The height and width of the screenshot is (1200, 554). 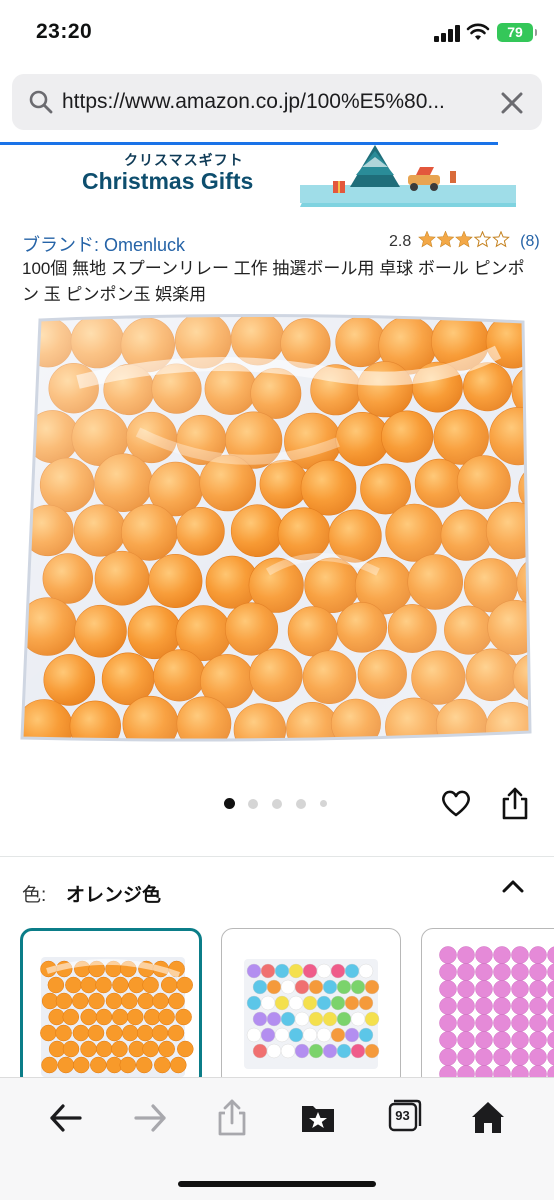 I want to click on home-icon, so click(x=488, y=1118).